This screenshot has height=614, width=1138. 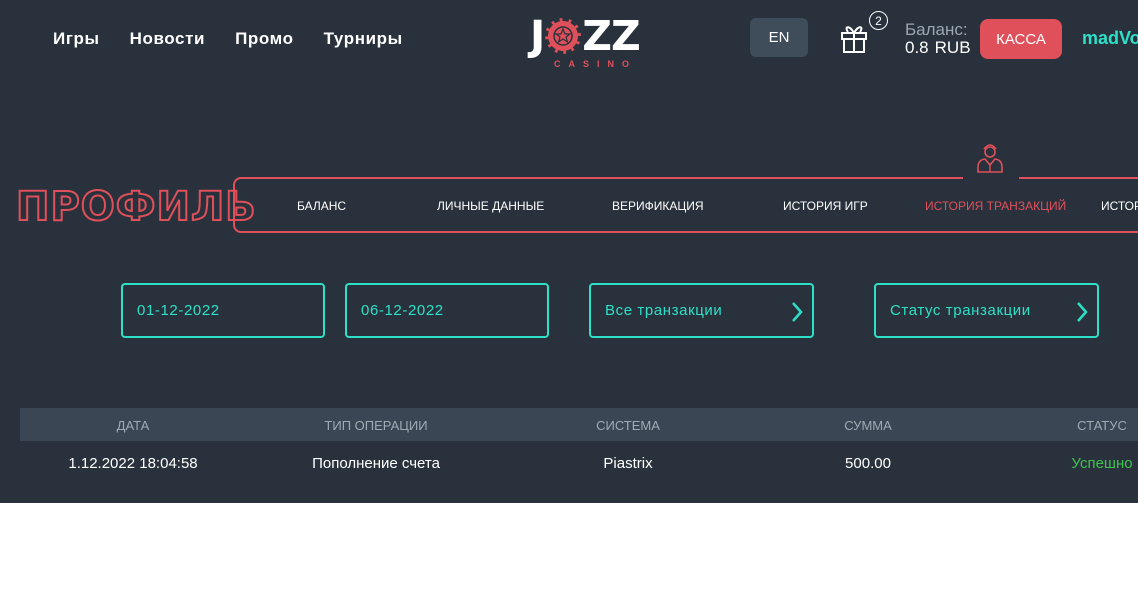 What do you see at coordinates (136, 207) in the screenshot?
I see `profile-title: ПРОФИЛЬ` at bounding box center [136, 207].